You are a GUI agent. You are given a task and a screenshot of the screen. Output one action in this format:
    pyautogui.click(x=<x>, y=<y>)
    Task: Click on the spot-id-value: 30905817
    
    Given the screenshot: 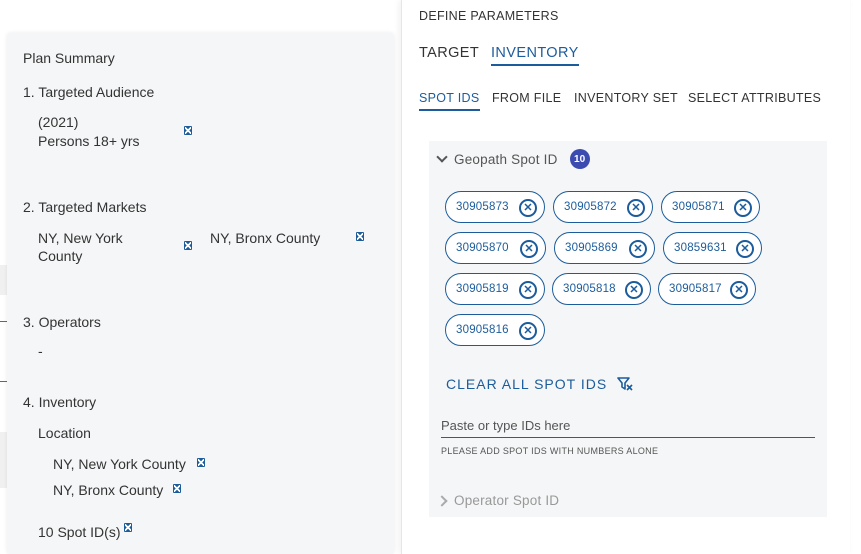 What is the action you would take?
    pyautogui.click(x=695, y=289)
    